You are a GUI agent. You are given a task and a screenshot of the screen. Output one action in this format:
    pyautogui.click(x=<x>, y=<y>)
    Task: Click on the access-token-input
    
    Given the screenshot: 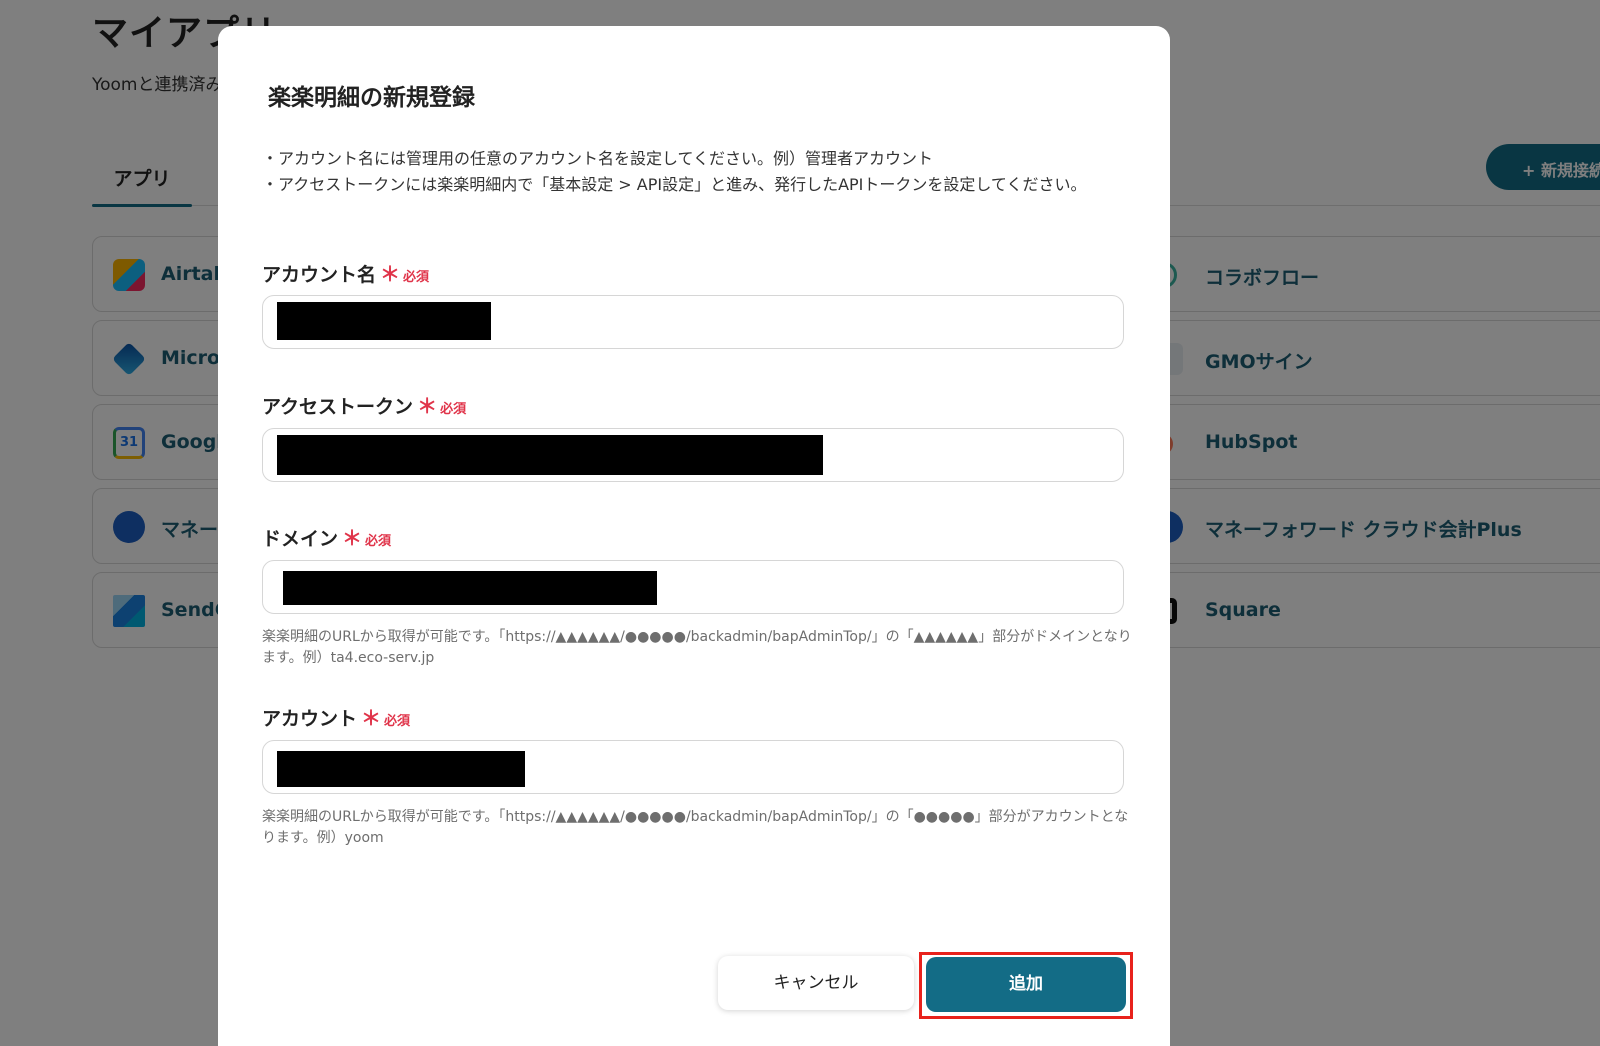 What is the action you would take?
    pyautogui.click(x=693, y=455)
    